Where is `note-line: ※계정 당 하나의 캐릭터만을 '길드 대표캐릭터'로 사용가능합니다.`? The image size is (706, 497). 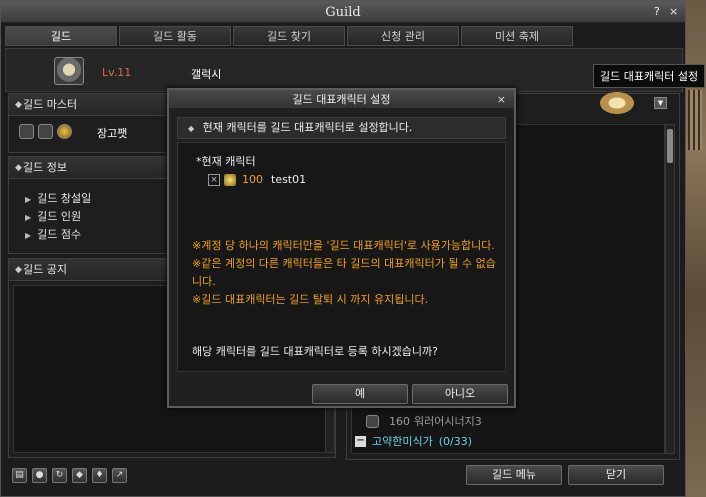 note-line: ※계정 당 하나의 캐릭터만을 '길드 대표캐릭터'로 사용가능합니다. is located at coordinates (343, 245).